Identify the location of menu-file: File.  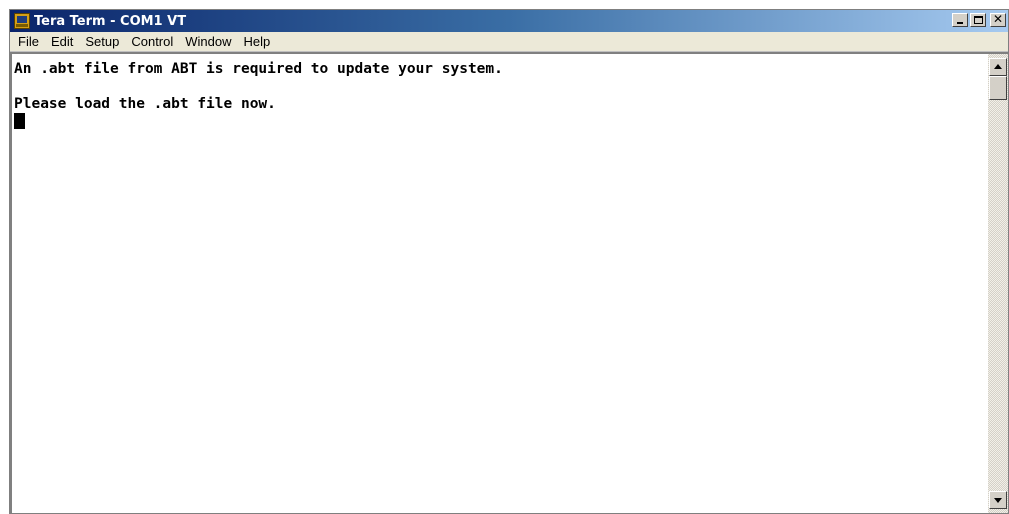
(28, 42).